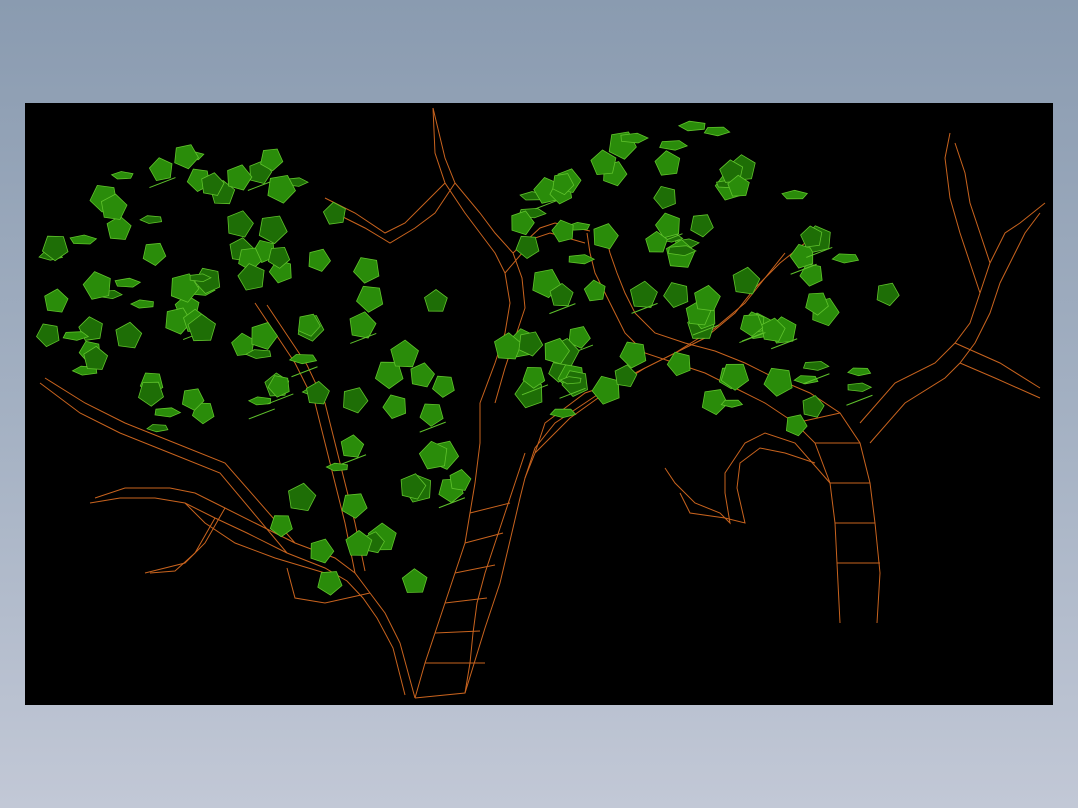 The image size is (1078, 808). Describe the element at coordinates (560, 518) in the screenshot. I see `left-trunk` at that location.